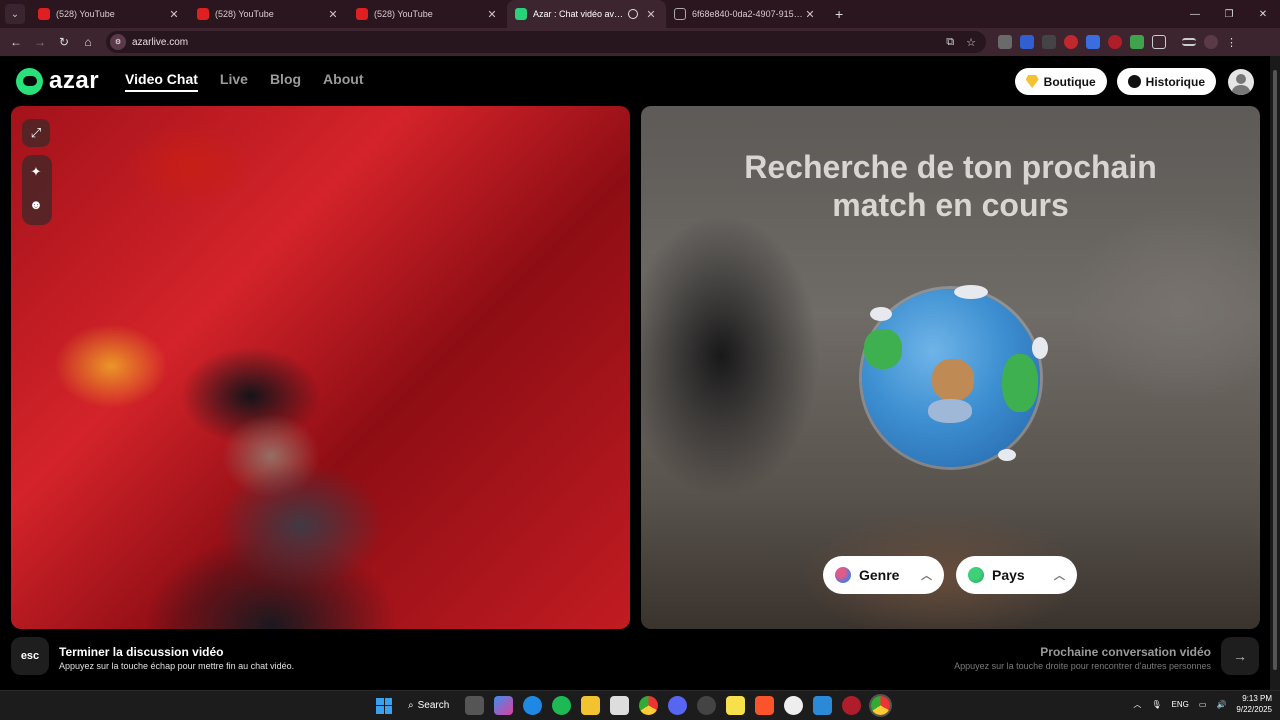  I want to click on title-line-1: Recherche de ton prochain, so click(950, 167).